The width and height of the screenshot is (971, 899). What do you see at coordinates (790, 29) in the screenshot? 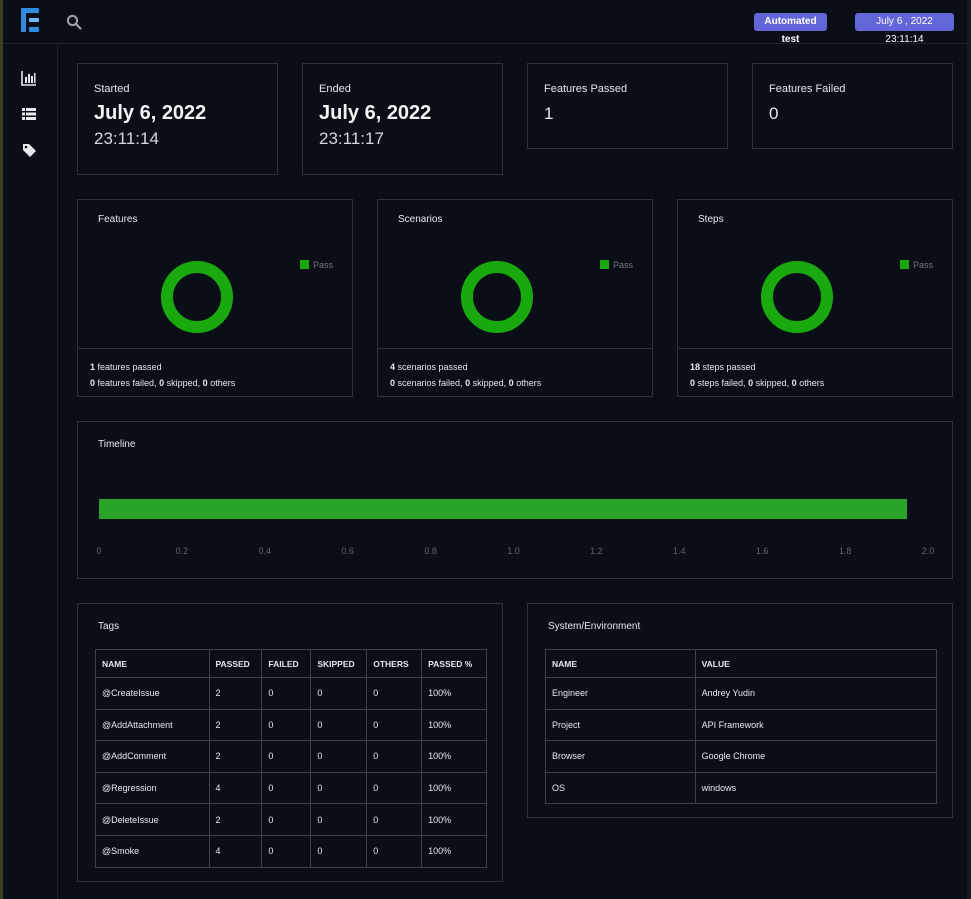
I see `automated-test-badge: Automated test` at bounding box center [790, 29].